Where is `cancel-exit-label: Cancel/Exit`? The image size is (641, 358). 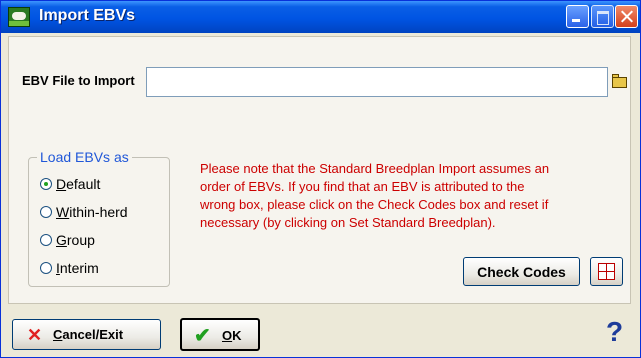 cancel-exit-label: Cancel/Exit is located at coordinates (88, 334).